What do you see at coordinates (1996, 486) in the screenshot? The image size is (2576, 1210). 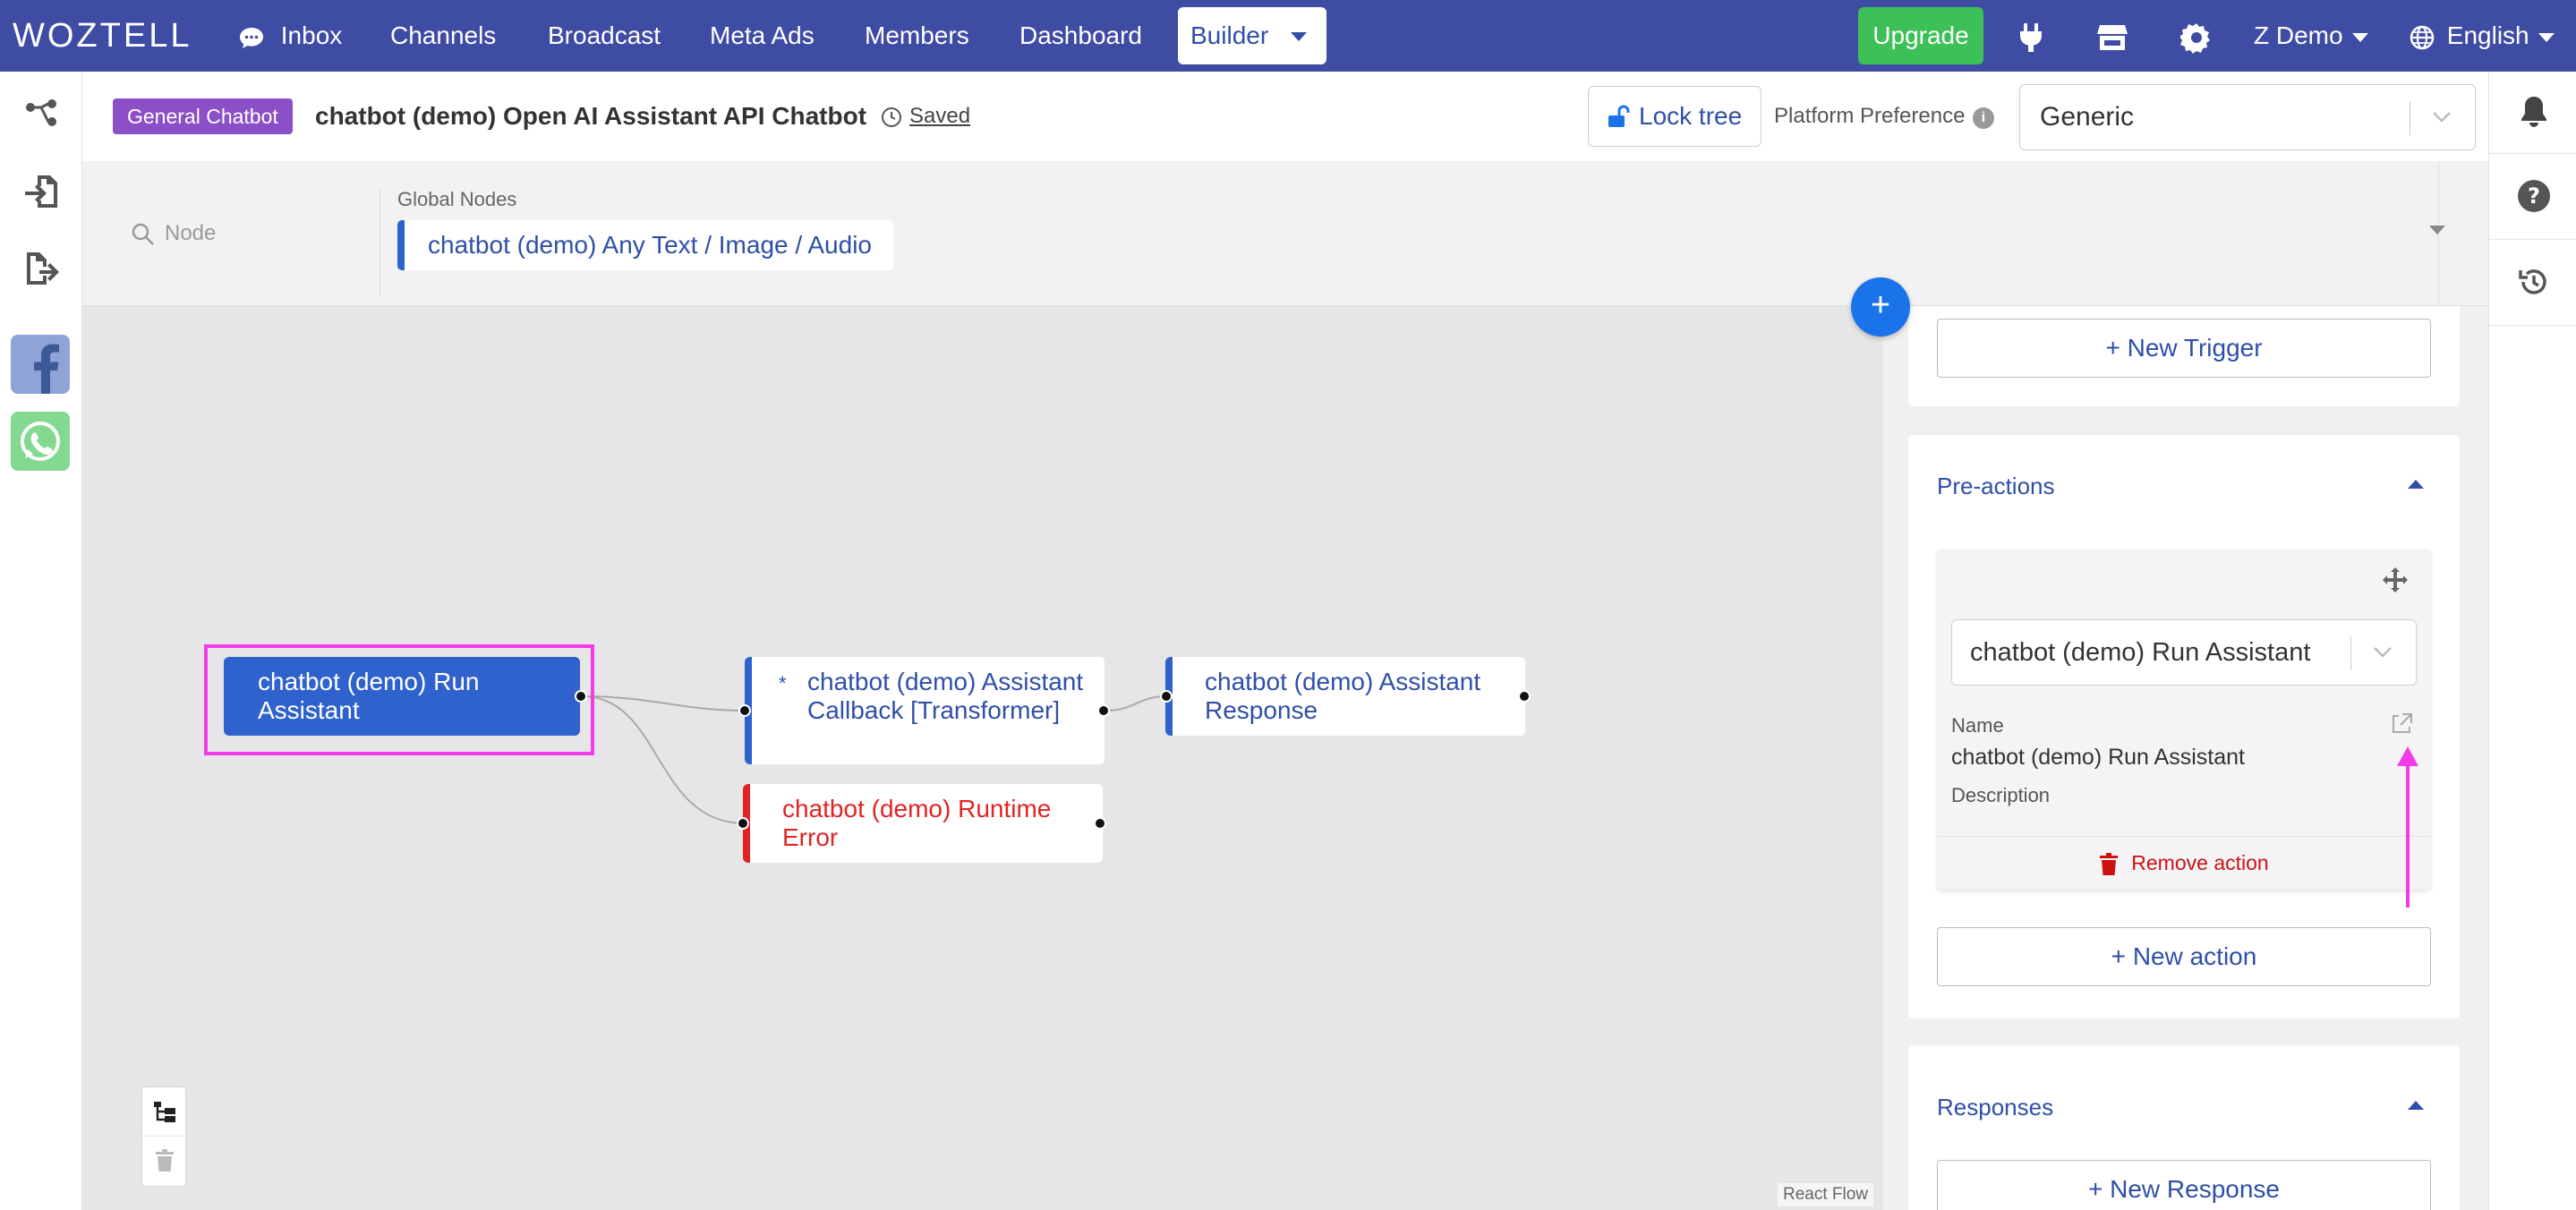 I see `preactions-title: Pre-actions` at bounding box center [1996, 486].